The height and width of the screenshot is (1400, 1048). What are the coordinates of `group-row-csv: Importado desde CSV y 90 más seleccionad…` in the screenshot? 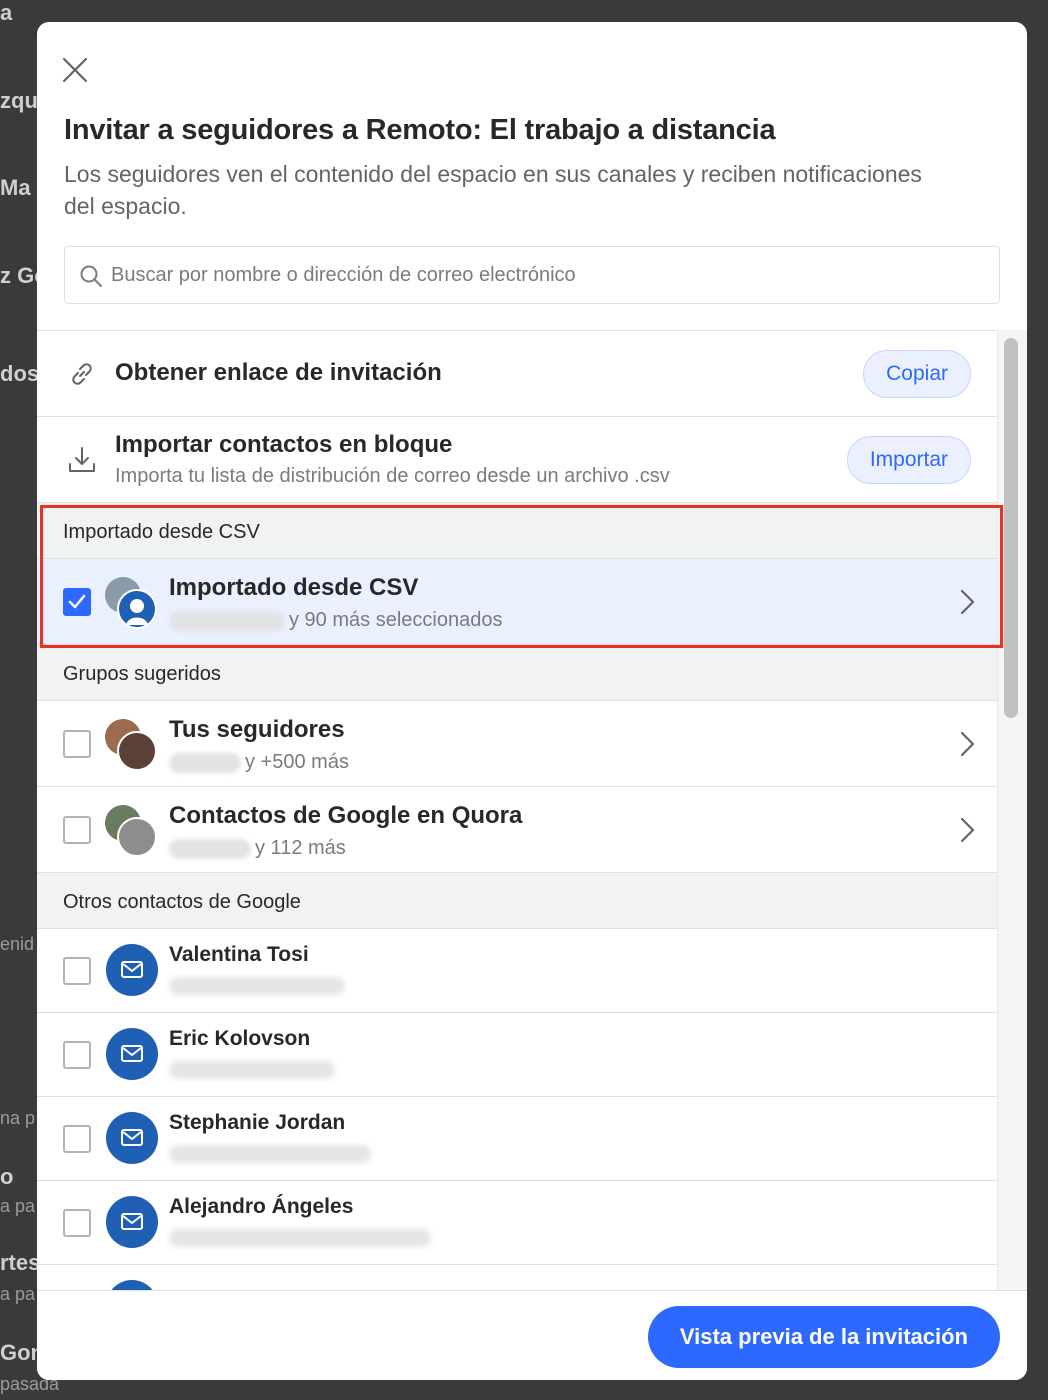 It's located at (517, 602).